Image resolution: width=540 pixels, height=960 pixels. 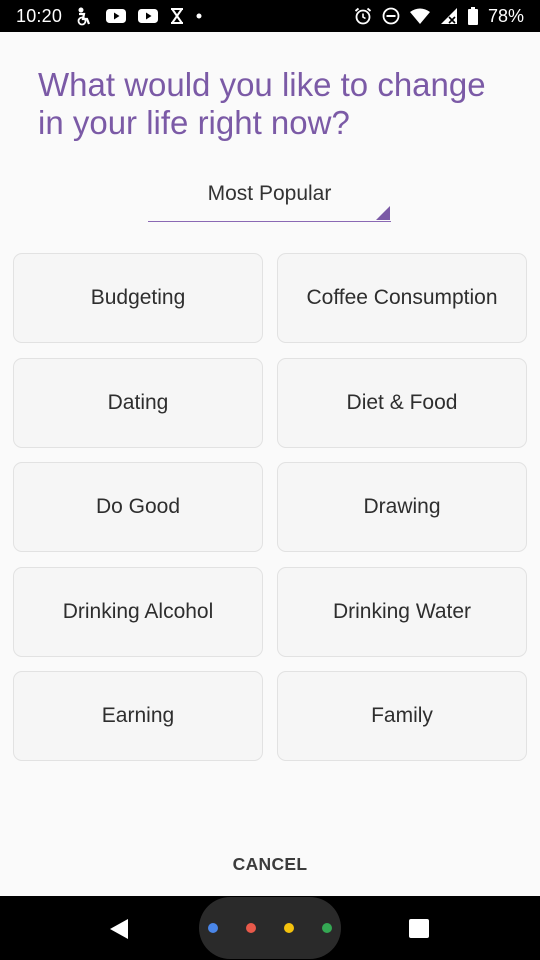 What do you see at coordinates (213, 928) in the screenshot?
I see `assistant-dot-blue` at bounding box center [213, 928].